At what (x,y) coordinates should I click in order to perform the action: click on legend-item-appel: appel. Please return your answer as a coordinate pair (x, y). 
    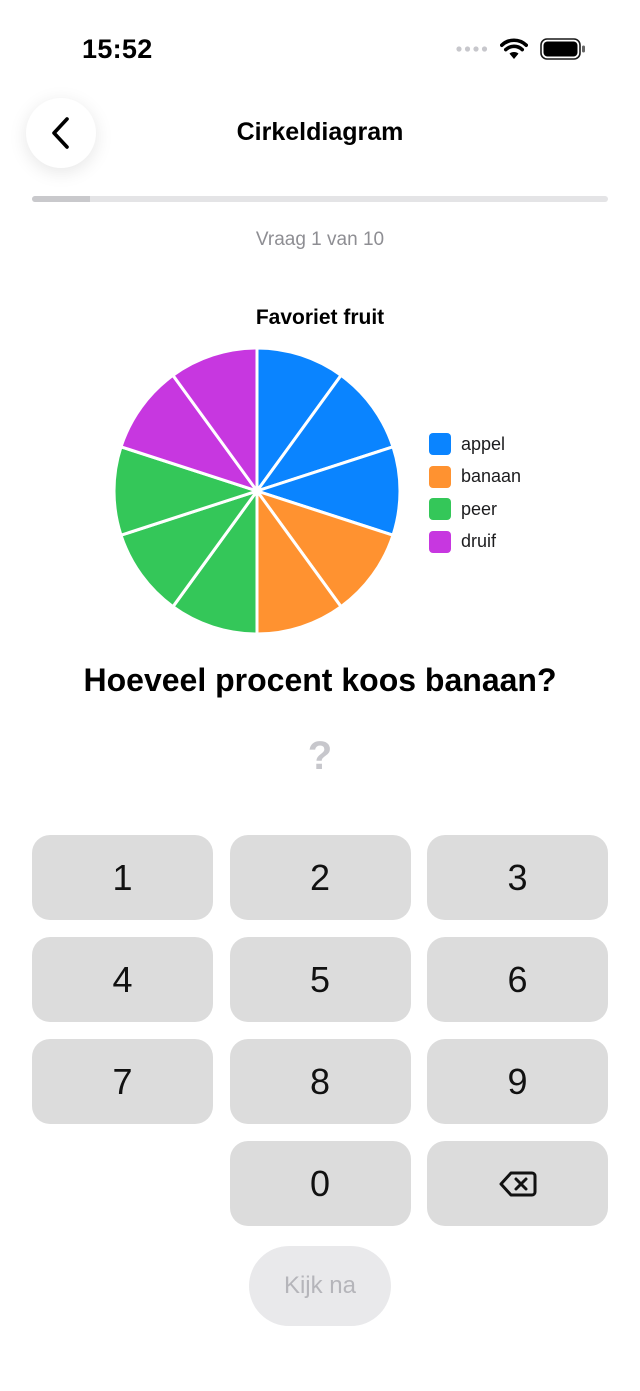
    Looking at the image, I should click on (475, 444).